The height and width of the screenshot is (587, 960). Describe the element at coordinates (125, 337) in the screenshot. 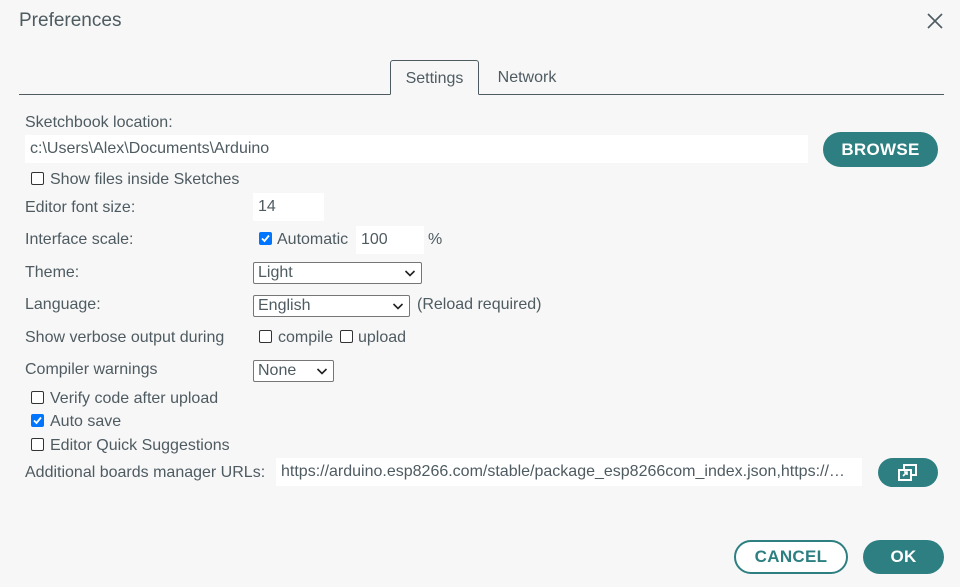

I see `verbose-output-label: Show verbose output during` at that location.